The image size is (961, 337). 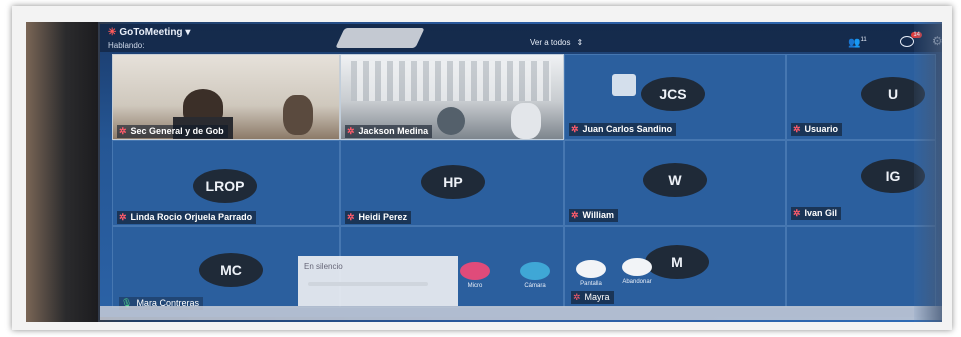 What do you see at coordinates (226, 97) in the screenshot?
I see `tile-sec-general: ✲ Sec General y de Gob` at bounding box center [226, 97].